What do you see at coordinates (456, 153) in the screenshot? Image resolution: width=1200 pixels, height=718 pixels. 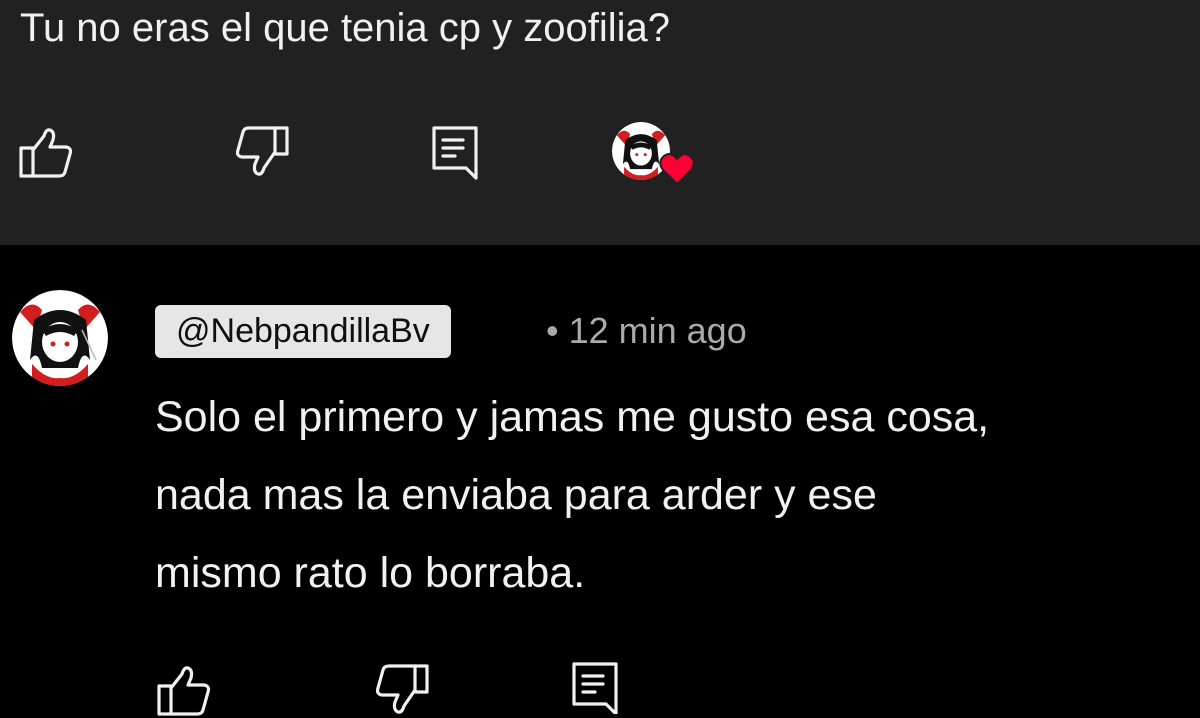 I see `comment-icon` at bounding box center [456, 153].